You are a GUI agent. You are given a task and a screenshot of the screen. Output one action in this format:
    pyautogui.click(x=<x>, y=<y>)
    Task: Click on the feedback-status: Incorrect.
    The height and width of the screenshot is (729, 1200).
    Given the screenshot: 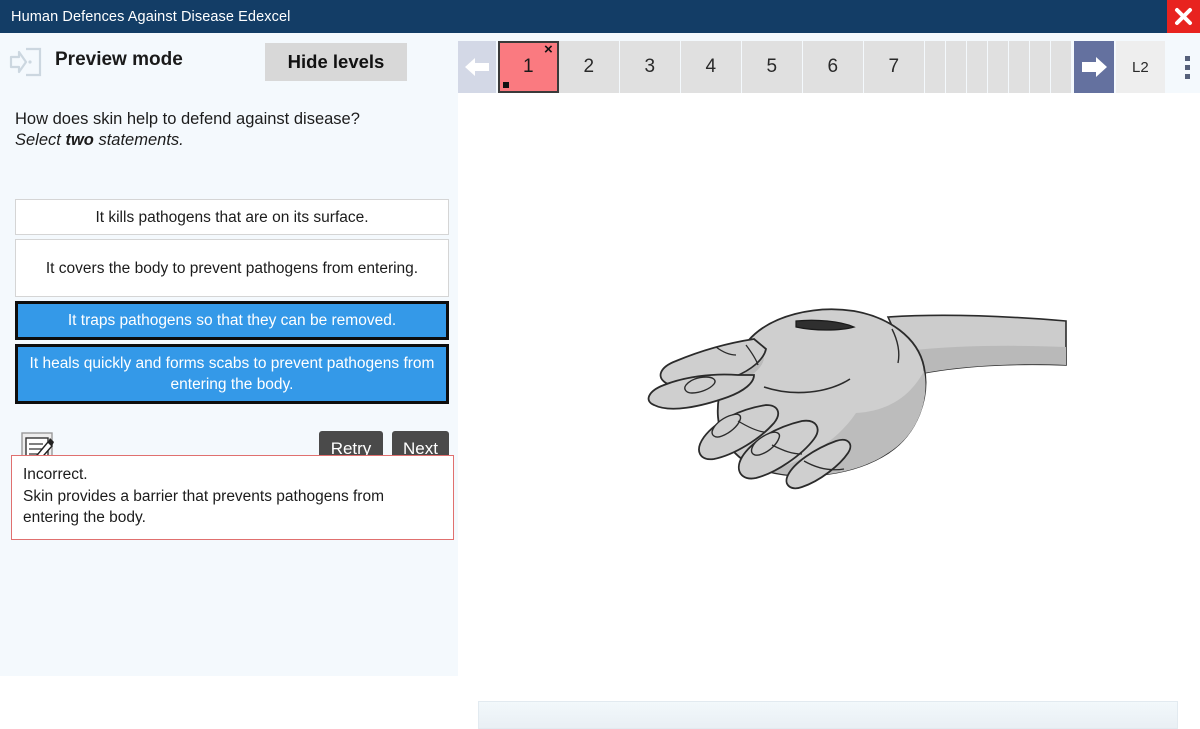 What is the action you would take?
    pyautogui.click(x=55, y=474)
    